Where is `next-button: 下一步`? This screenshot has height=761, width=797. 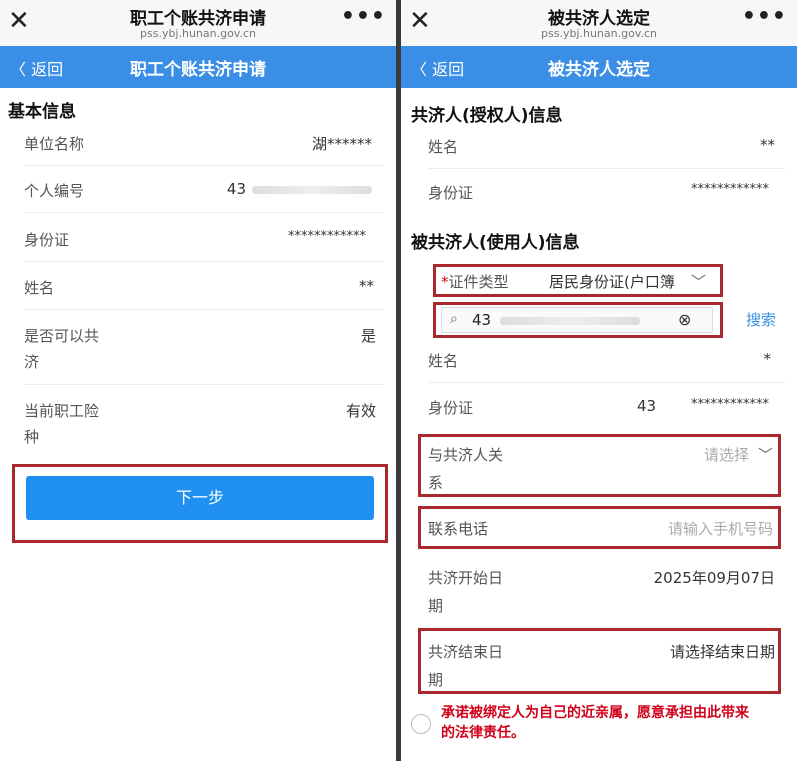
next-button: 下一步 is located at coordinates (200, 498).